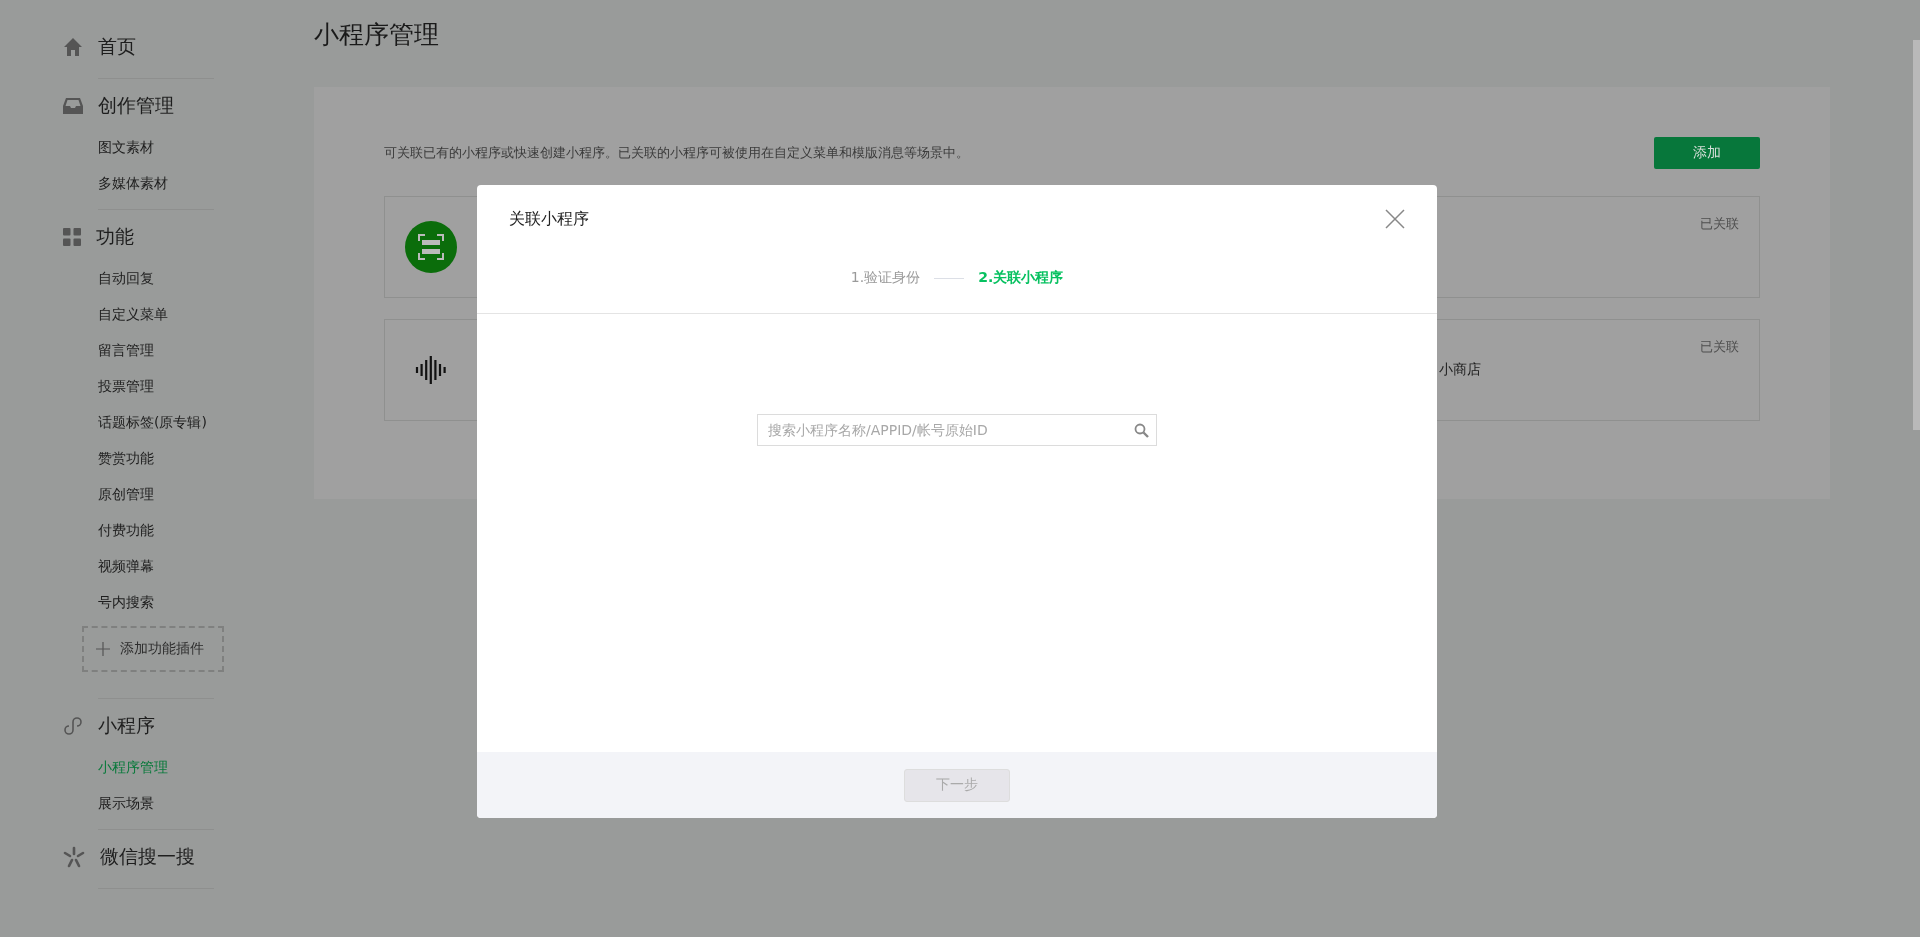  I want to click on page-title: 小程序管理, so click(377, 35).